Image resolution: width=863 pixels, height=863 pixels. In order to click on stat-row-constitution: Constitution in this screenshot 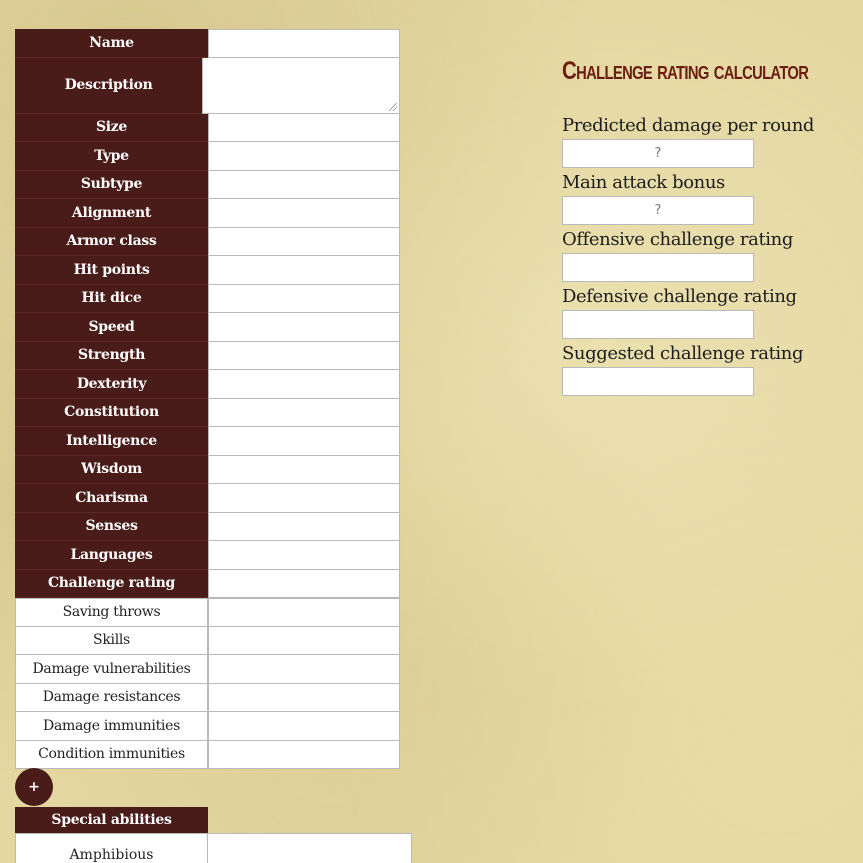, I will do `click(207, 412)`.